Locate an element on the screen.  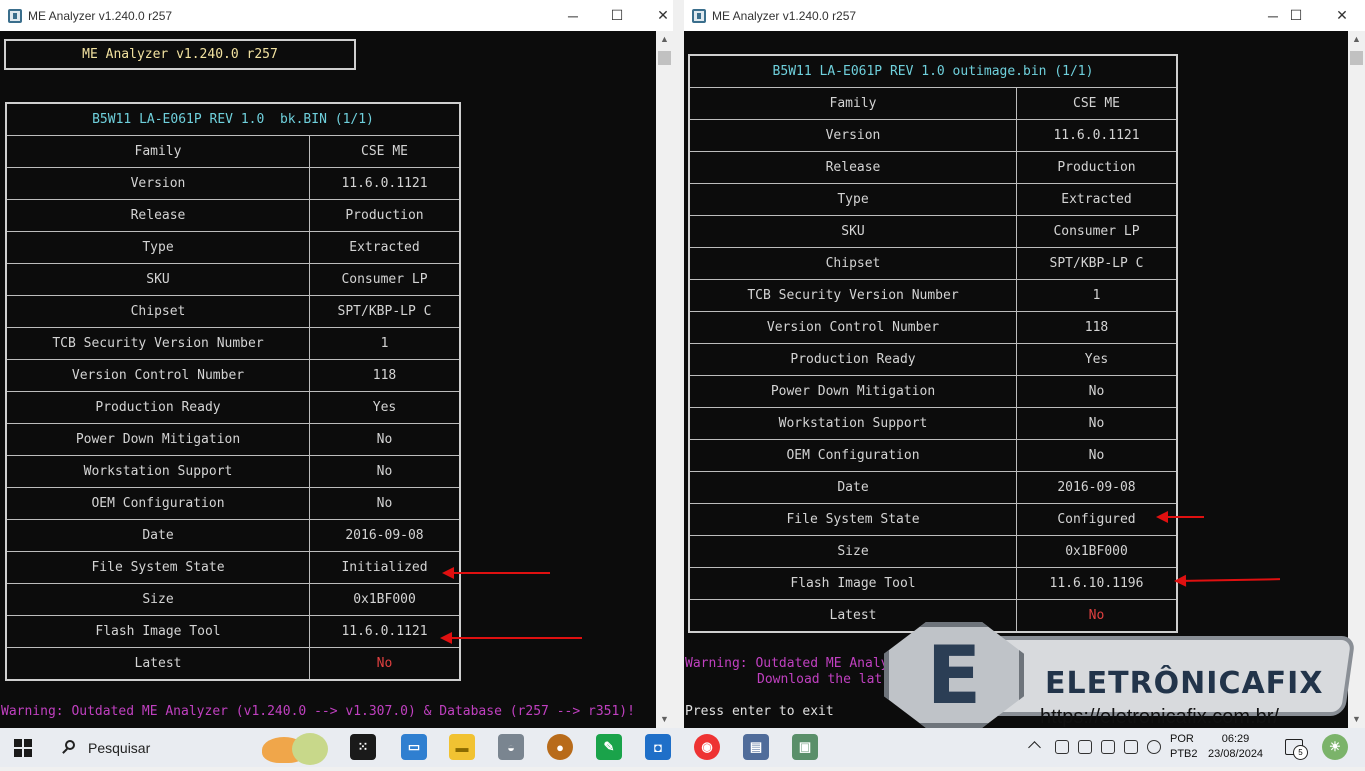
green-app-icon: ✎ is located at coordinates (609, 747).